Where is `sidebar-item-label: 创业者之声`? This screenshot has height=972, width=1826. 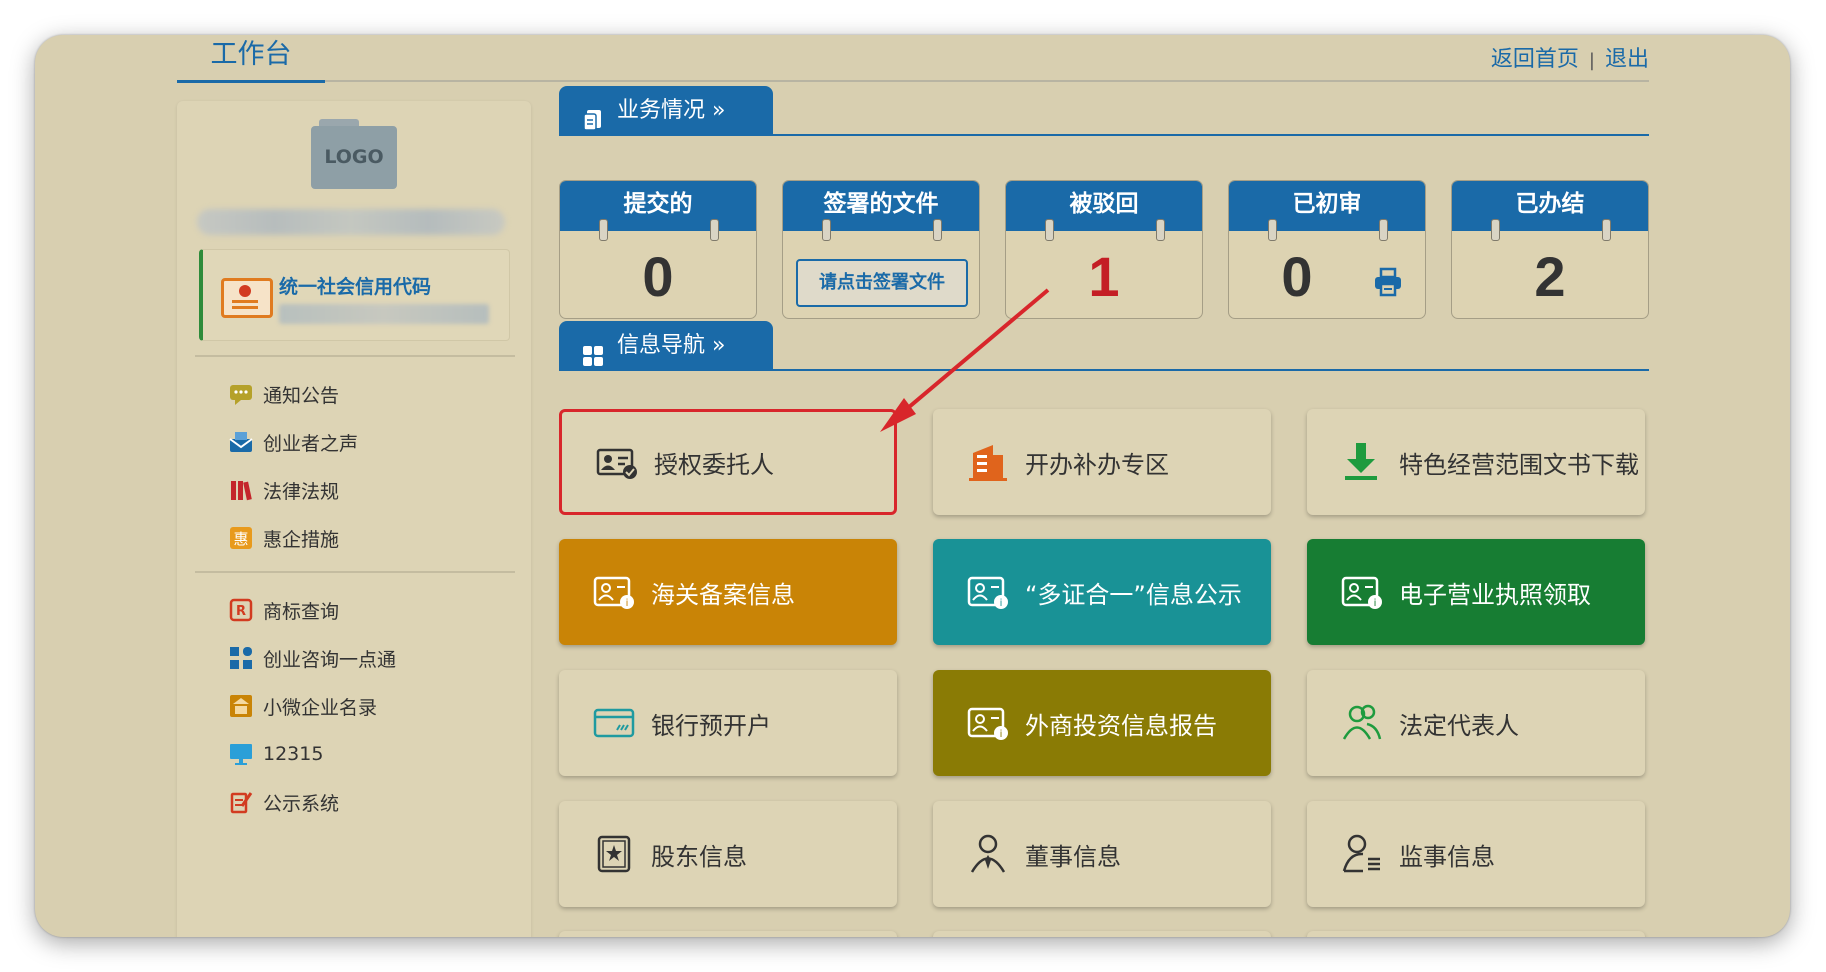
sidebar-item-label: 创业者之声 is located at coordinates (311, 443).